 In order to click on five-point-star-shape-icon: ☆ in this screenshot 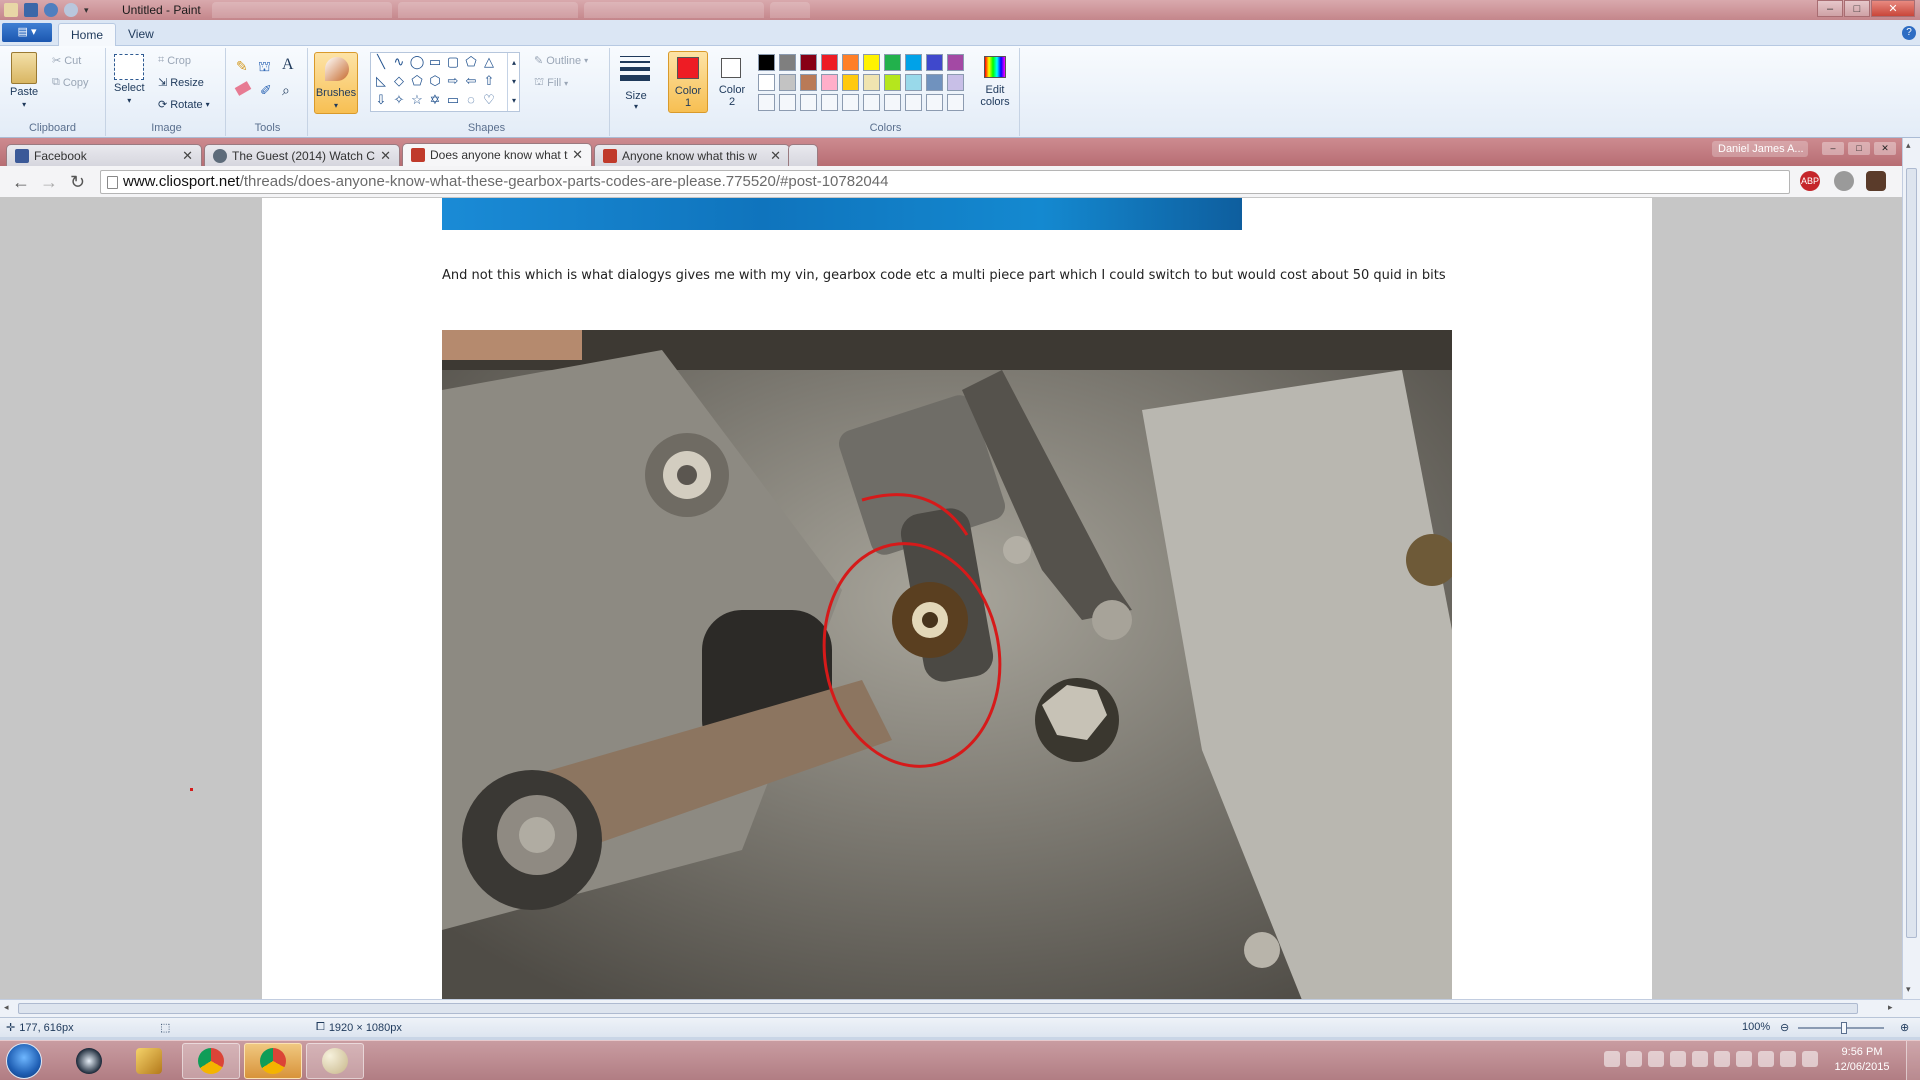, I will do `click(417, 100)`.